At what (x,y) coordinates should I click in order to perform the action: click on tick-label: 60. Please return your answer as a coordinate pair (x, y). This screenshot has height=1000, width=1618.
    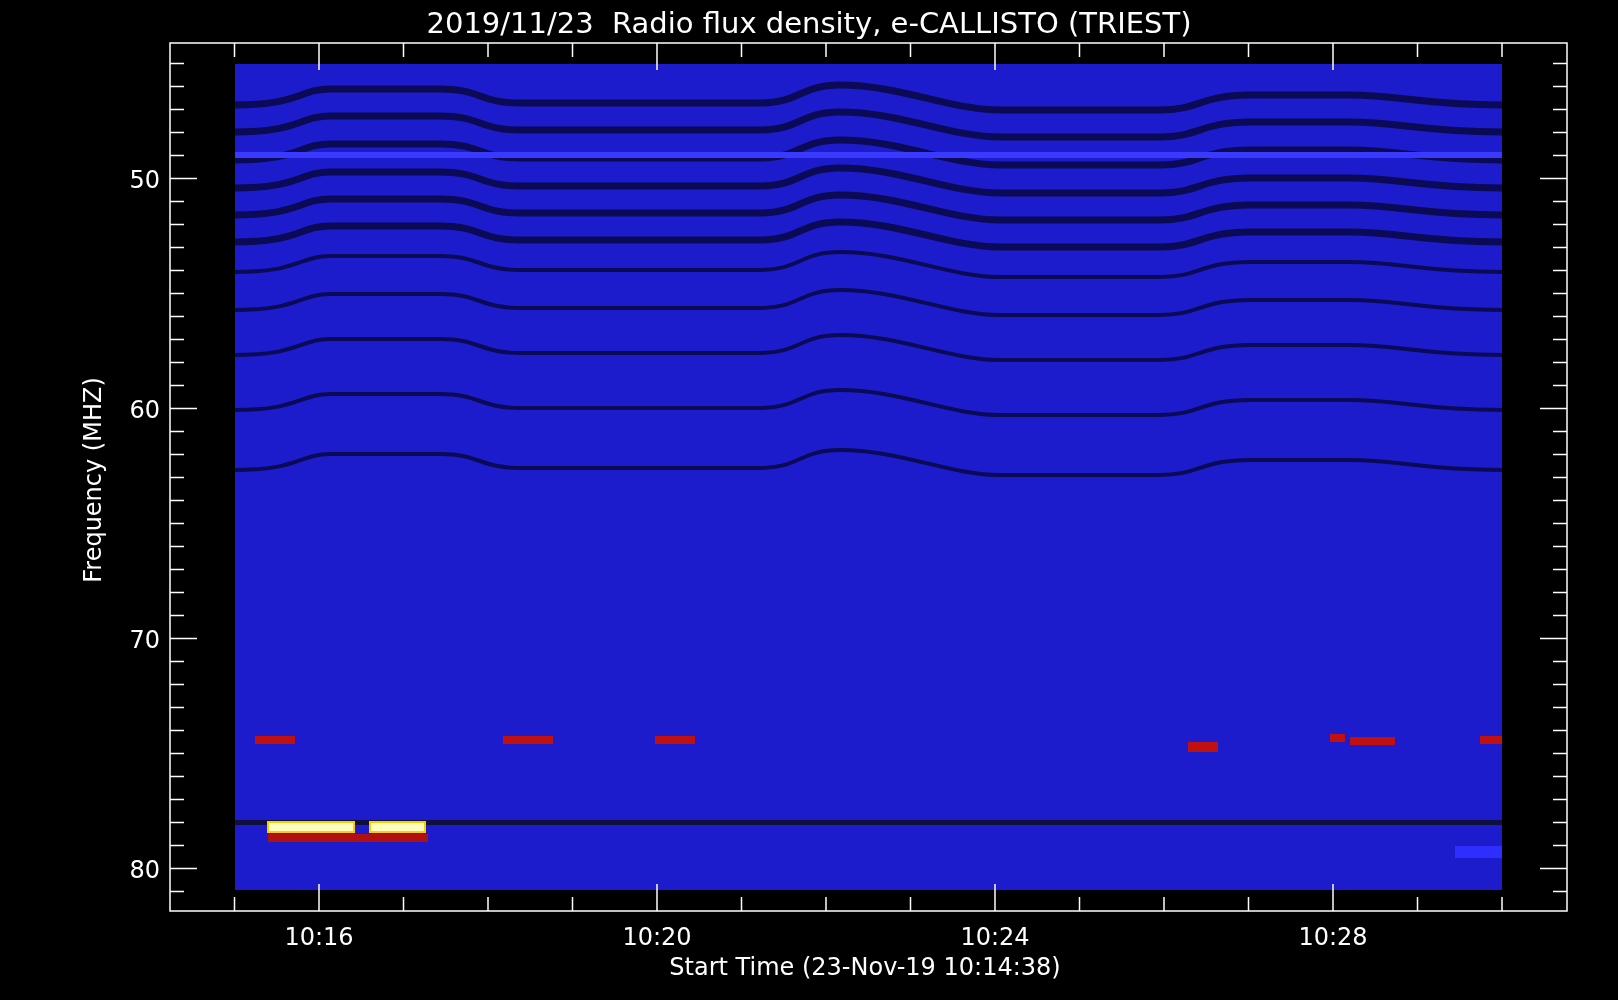
    Looking at the image, I should click on (144, 409).